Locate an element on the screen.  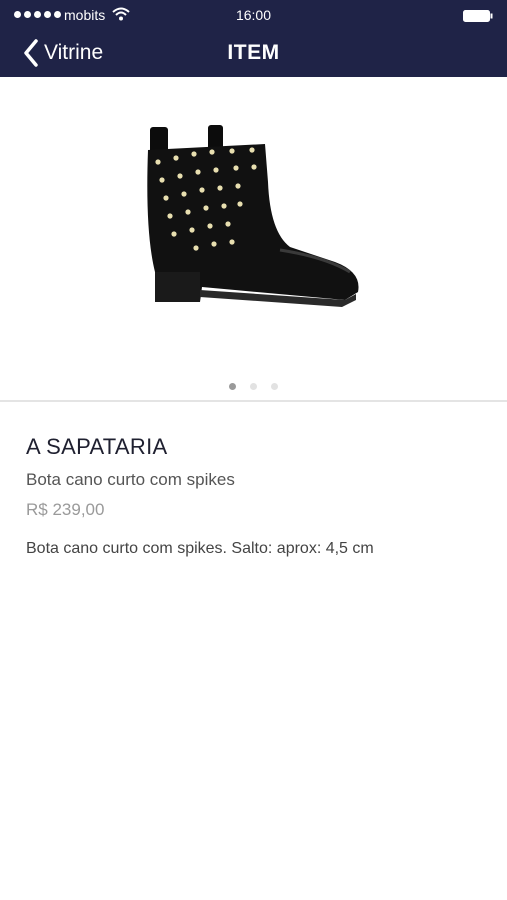
status-time: 16:00 is located at coordinates (253, 15).